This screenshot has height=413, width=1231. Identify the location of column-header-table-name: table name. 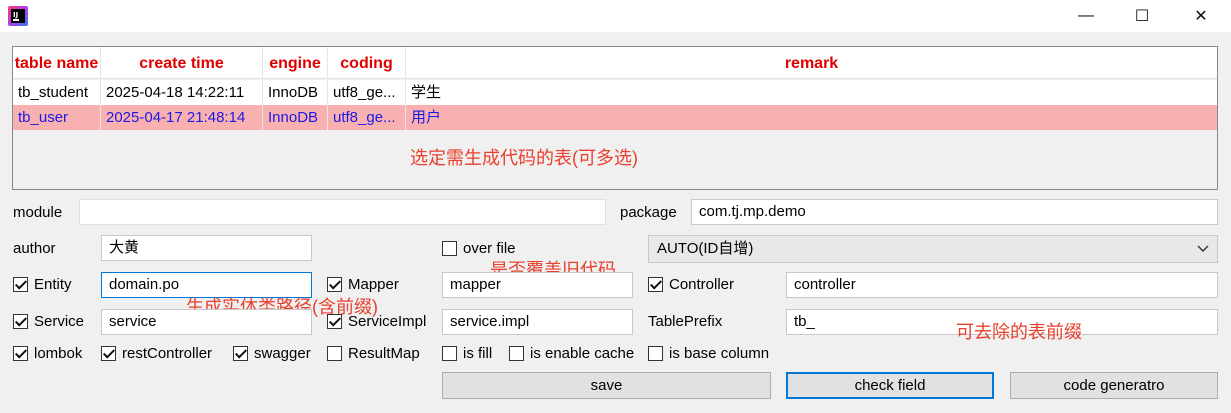
(57, 63).